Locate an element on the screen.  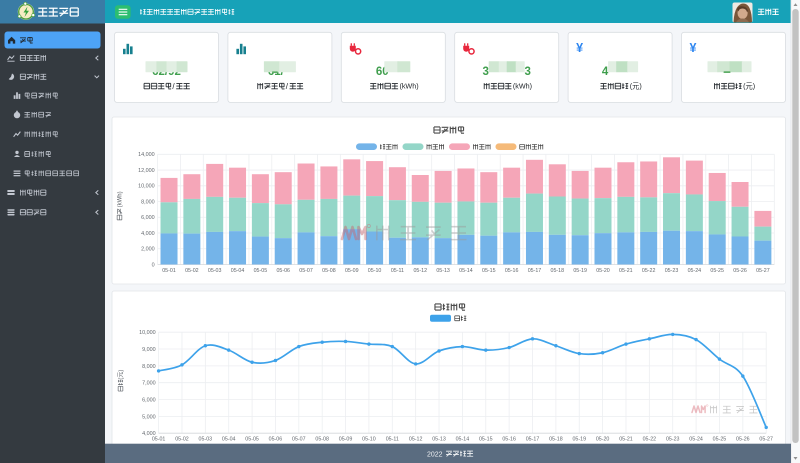
svg-text: 4 is located at coordinates (605, 72).